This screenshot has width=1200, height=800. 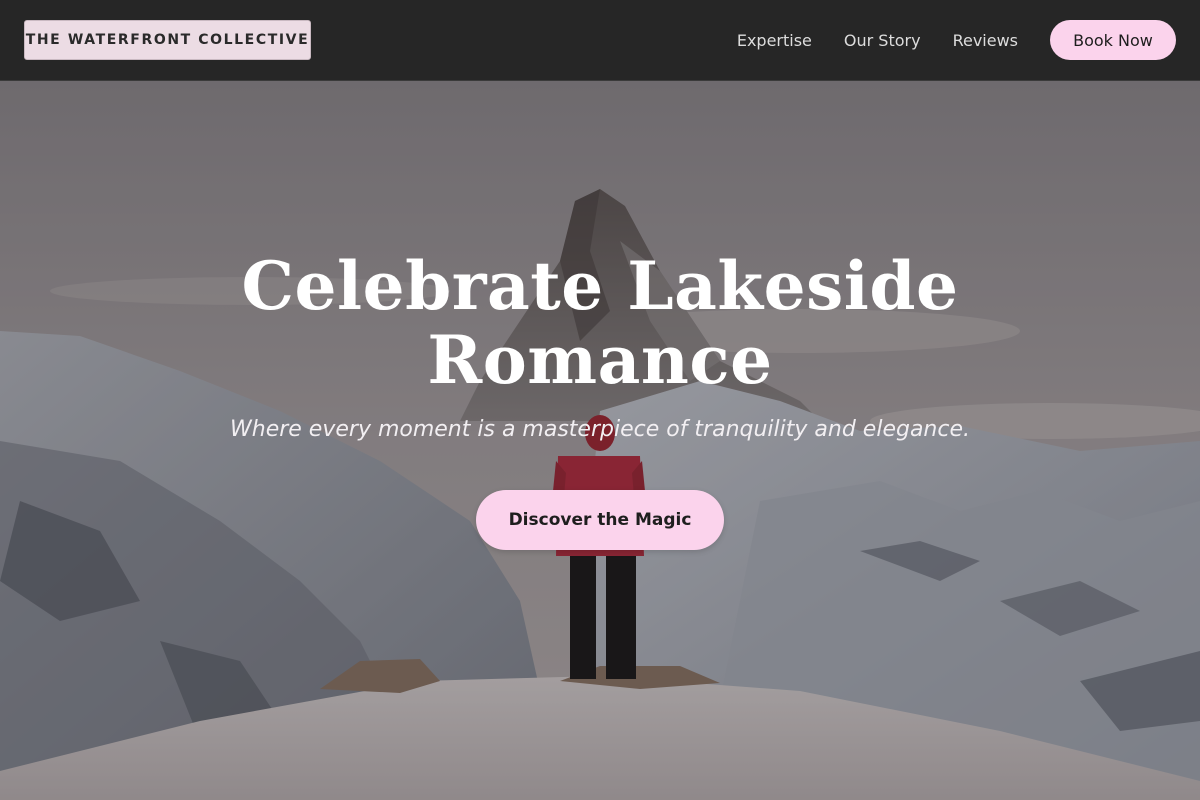 I want to click on main-nav: Expertise Our Story Reviews Book Now, so click(x=956, y=40).